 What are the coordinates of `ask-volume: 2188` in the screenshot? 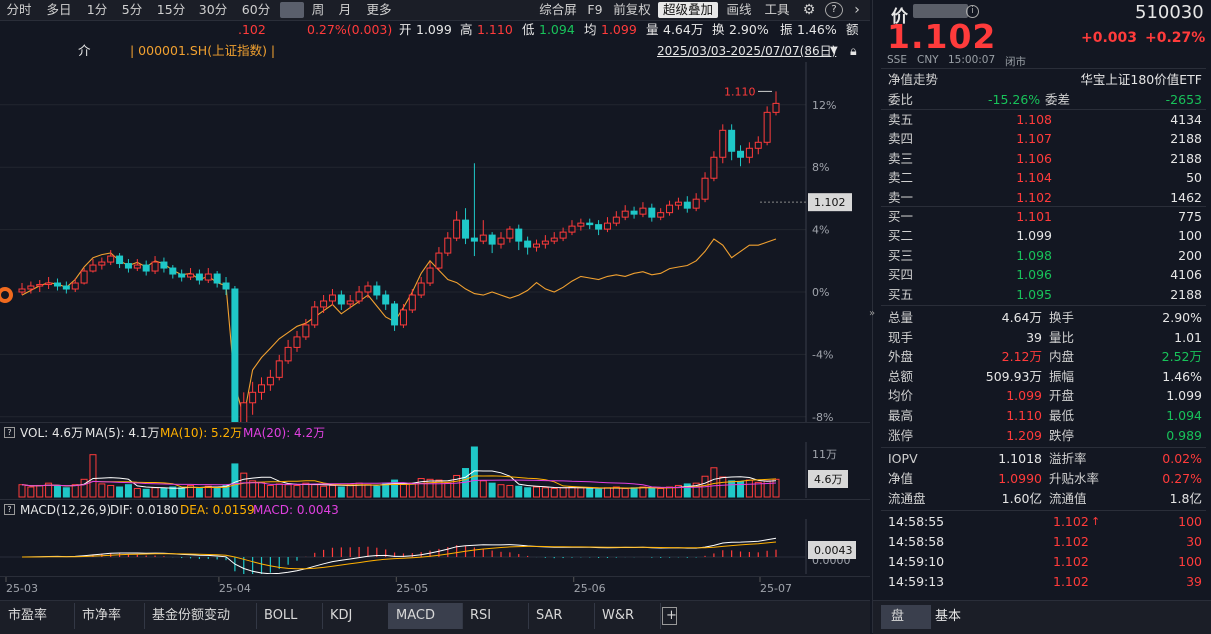 It's located at (1186, 158).